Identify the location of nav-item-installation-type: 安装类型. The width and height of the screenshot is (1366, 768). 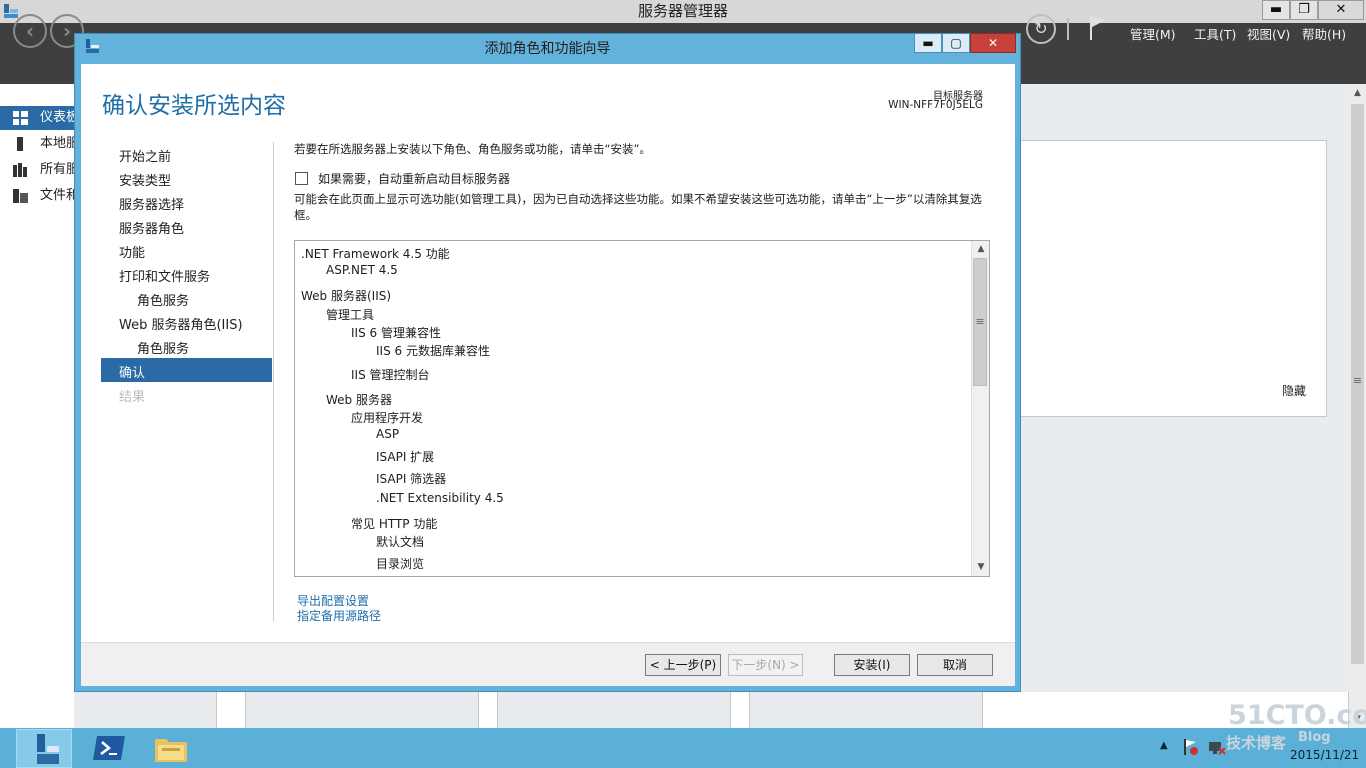
(145, 179).